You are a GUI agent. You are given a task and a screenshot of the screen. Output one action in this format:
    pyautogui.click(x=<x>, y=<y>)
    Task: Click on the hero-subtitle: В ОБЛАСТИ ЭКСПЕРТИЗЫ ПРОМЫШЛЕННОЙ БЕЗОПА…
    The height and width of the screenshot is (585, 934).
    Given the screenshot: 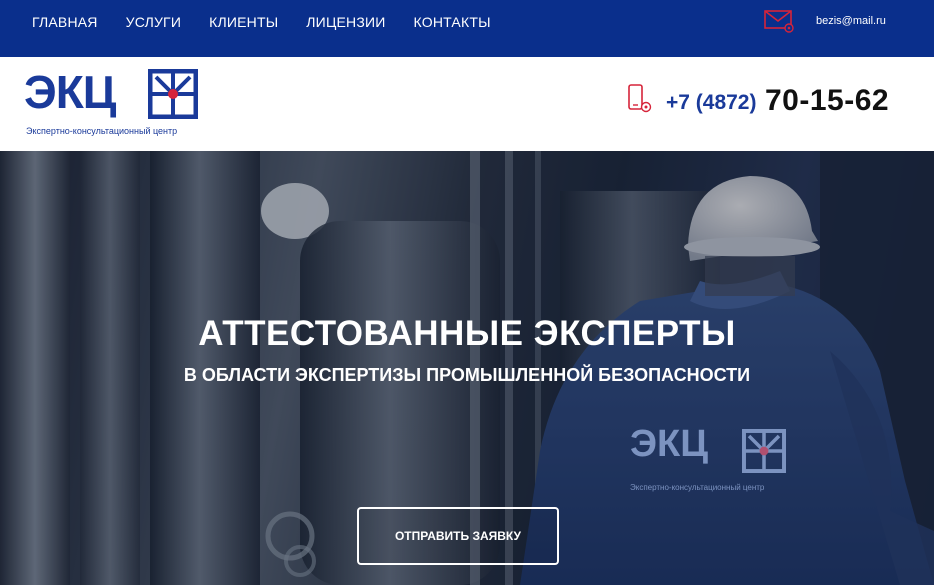 What is the action you would take?
    pyautogui.click(x=467, y=375)
    